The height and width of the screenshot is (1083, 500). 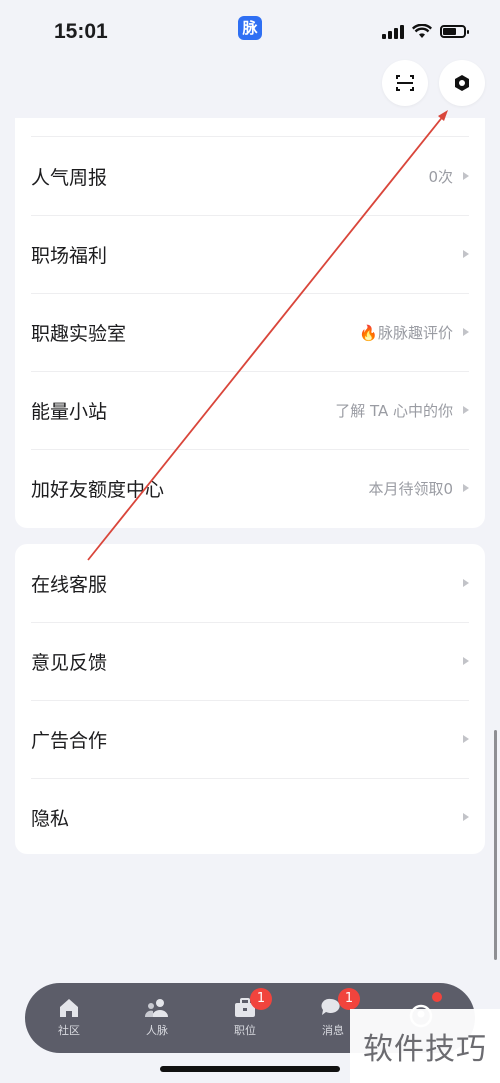 I want to click on tab-label: 社区, so click(x=69, y=1030).